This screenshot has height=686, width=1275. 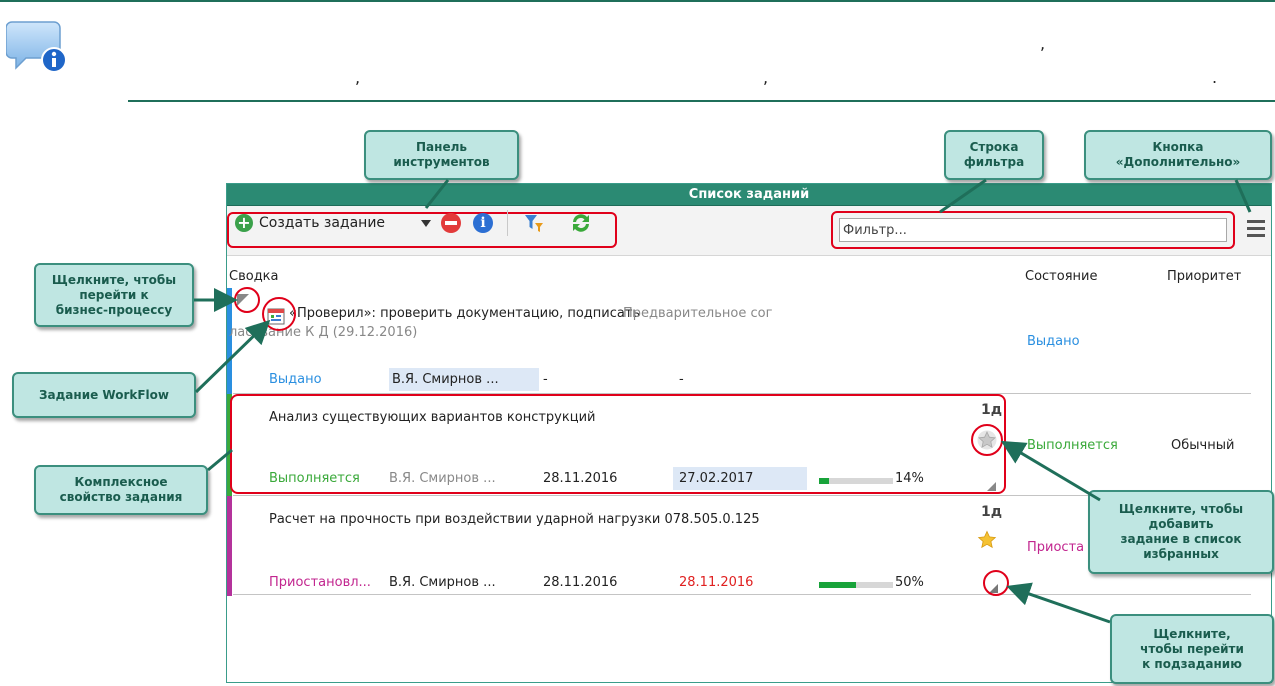 What do you see at coordinates (437, 194) in the screenshot?
I see `arrow-toolbar` at bounding box center [437, 194].